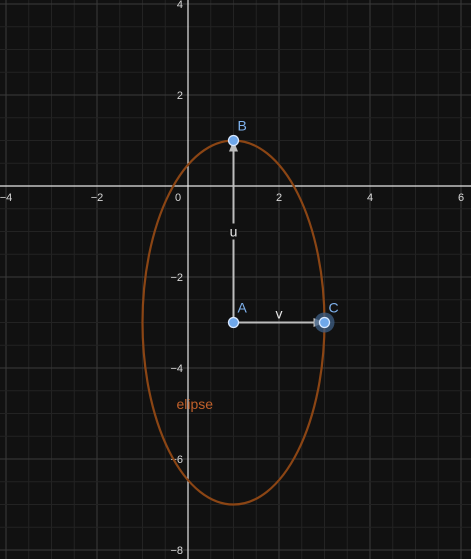 The height and width of the screenshot is (559, 471). I want to click on y-tick-label: −2, so click(176, 278).